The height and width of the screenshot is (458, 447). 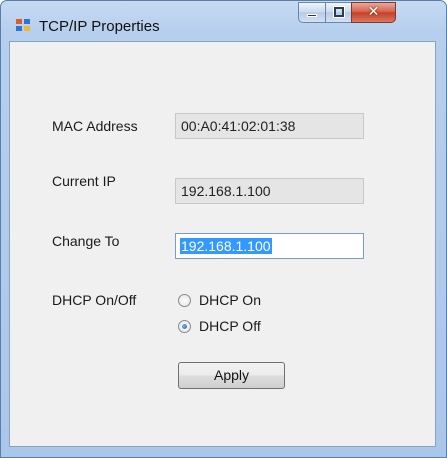 What do you see at coordinates (311, 12) in the screenshot?
I see `minimize-button` at bounding box center [311, 12].